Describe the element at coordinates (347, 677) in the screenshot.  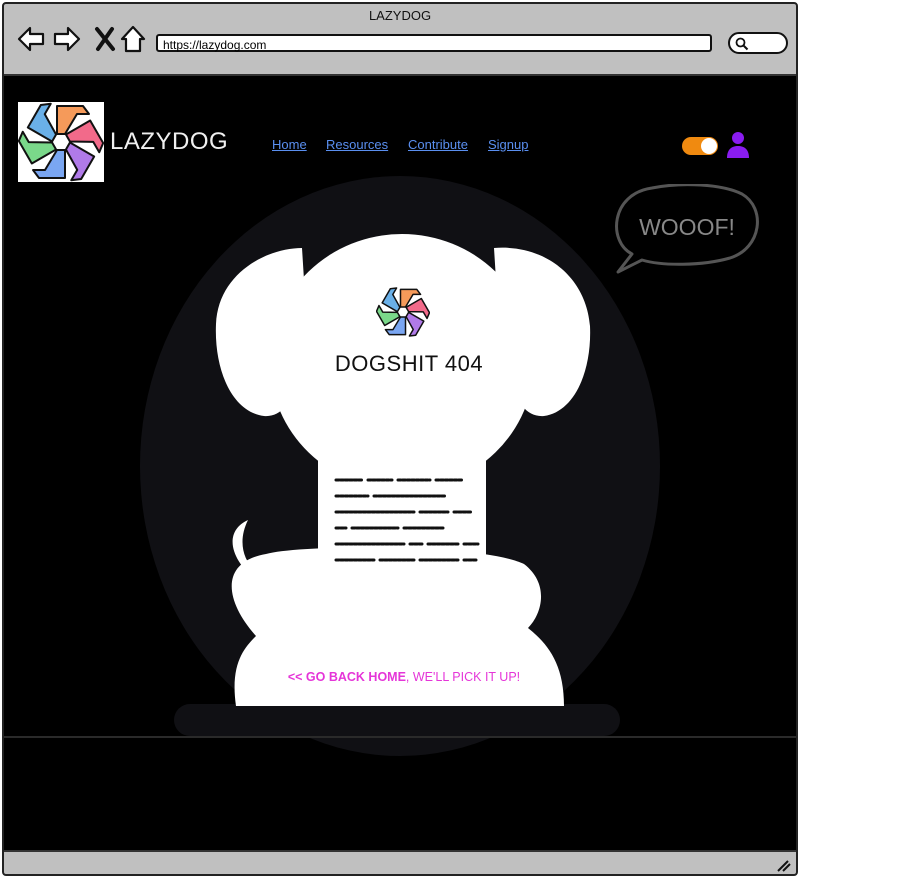
I see `go-home-link: << GO BACK HOME` at that location.